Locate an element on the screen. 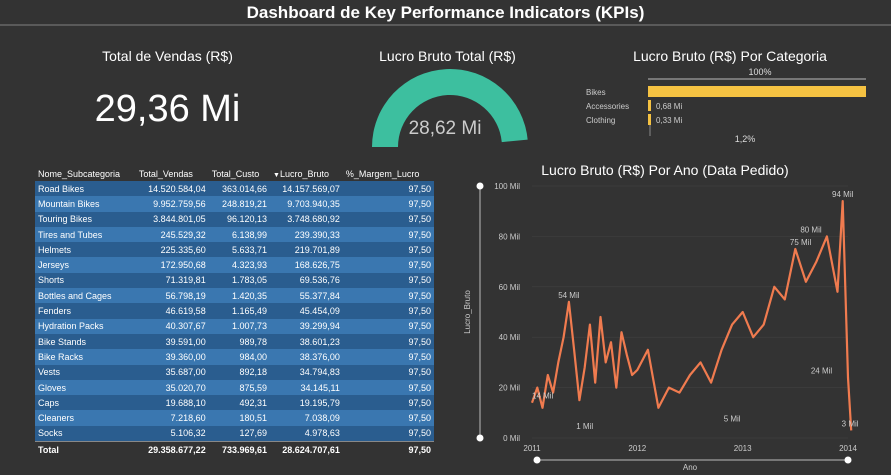 Image resolution: width=891 pixels, height=475 pixels. categoria-top-axis is located at coordinates (757, 79).